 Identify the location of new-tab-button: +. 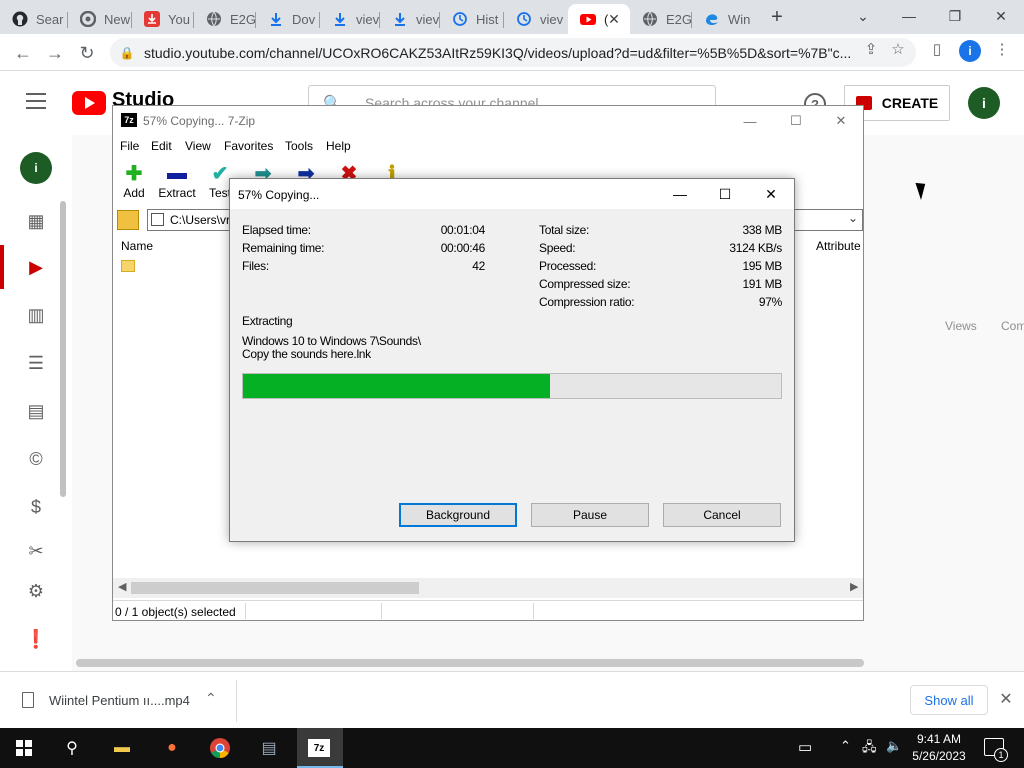
(777, 17).